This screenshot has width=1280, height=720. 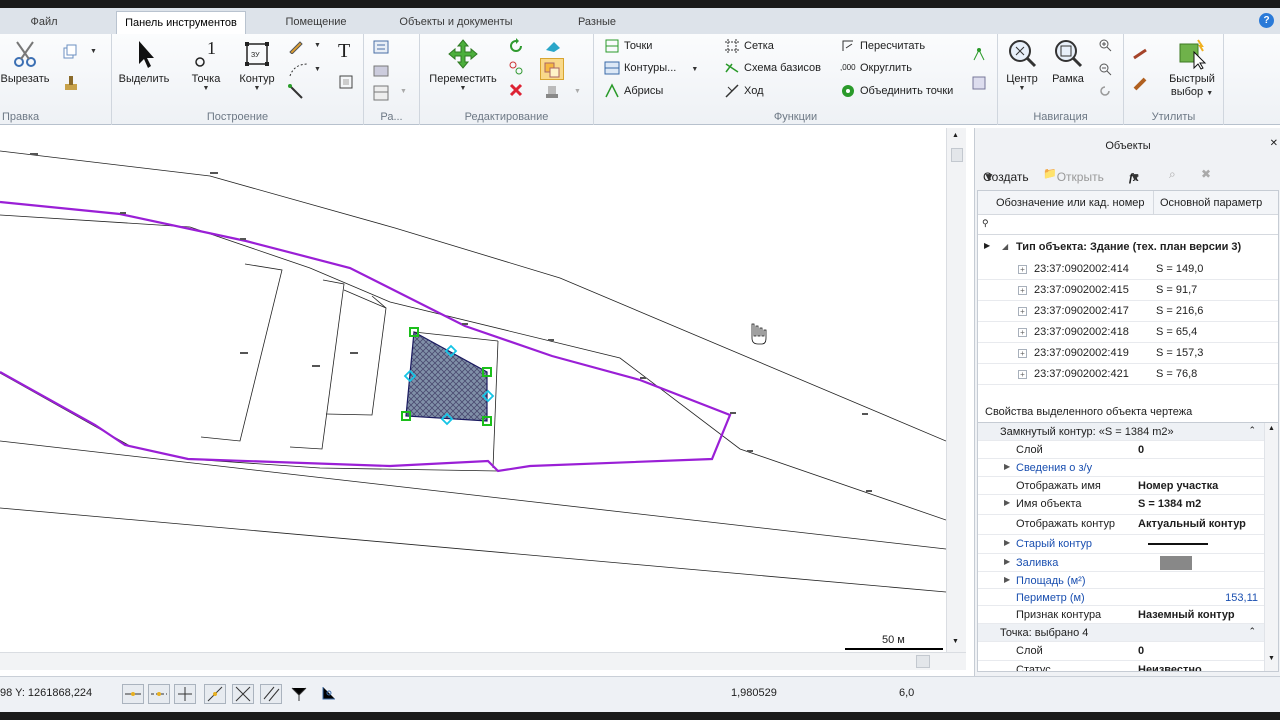 What do you see at coordinates (446, 376) in the screenshot?
I see `selected-building` at bounding box center [446, 376].